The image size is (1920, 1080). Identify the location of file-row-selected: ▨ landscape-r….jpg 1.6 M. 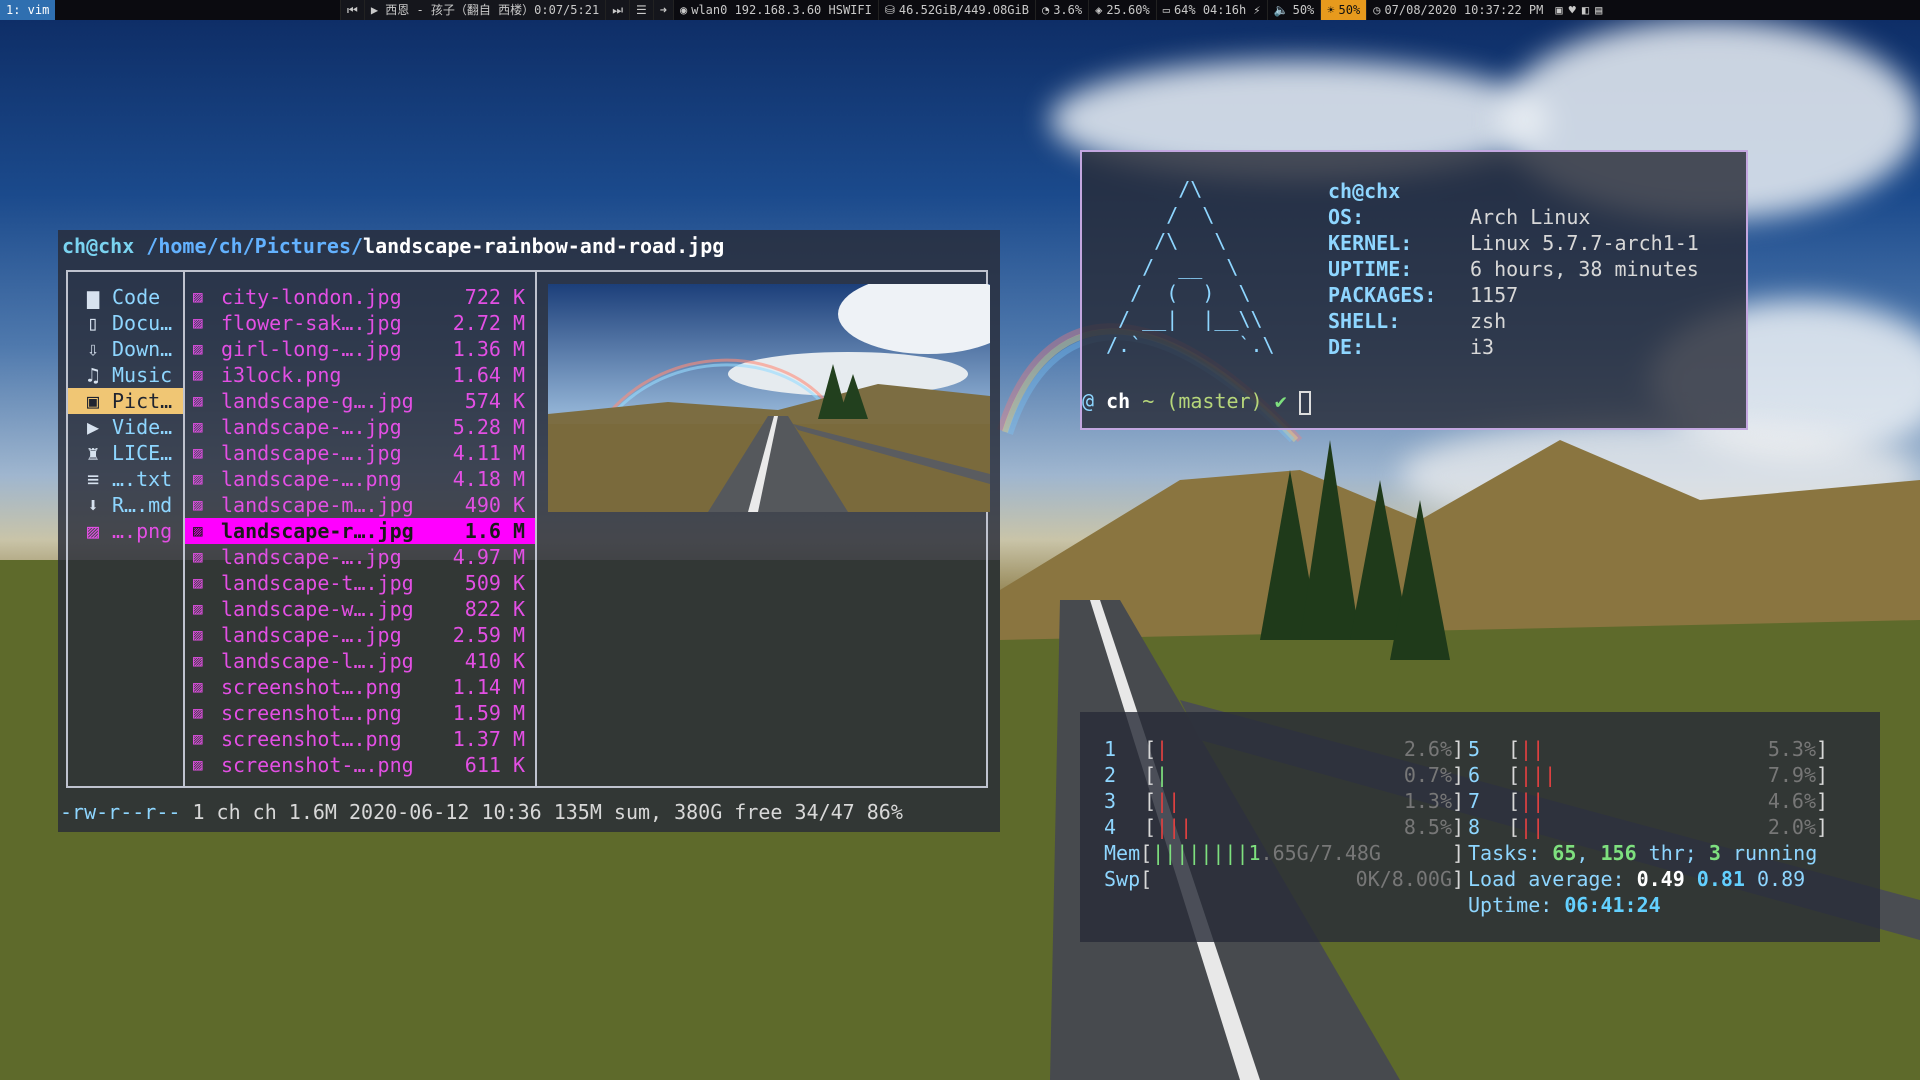
(360, 531).